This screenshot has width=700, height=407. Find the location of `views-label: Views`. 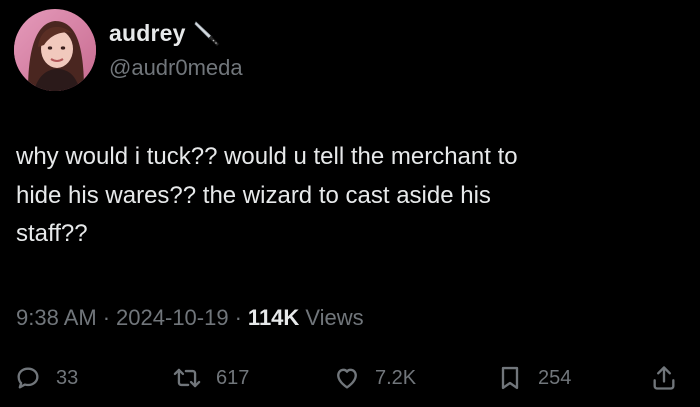

views-label: Views is located at coordinates (334, 317).